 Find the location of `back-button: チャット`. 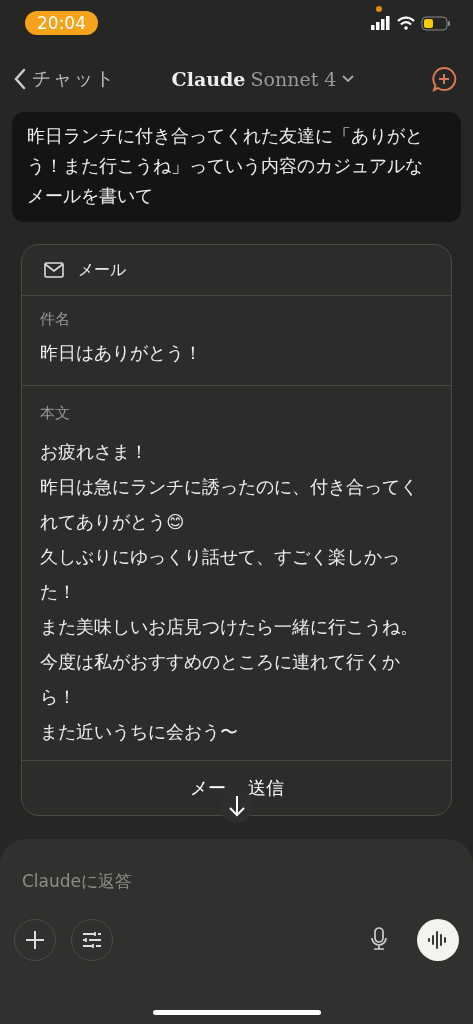

back-button: チャット is located at coordinates (65, 79).